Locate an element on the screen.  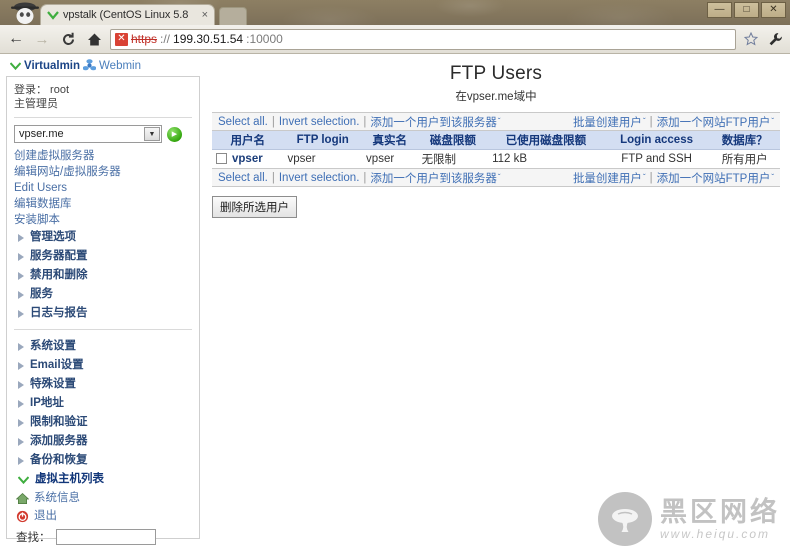
batch-create-users-link-top: 批量创建用户 is located at coordinates (607, 122).